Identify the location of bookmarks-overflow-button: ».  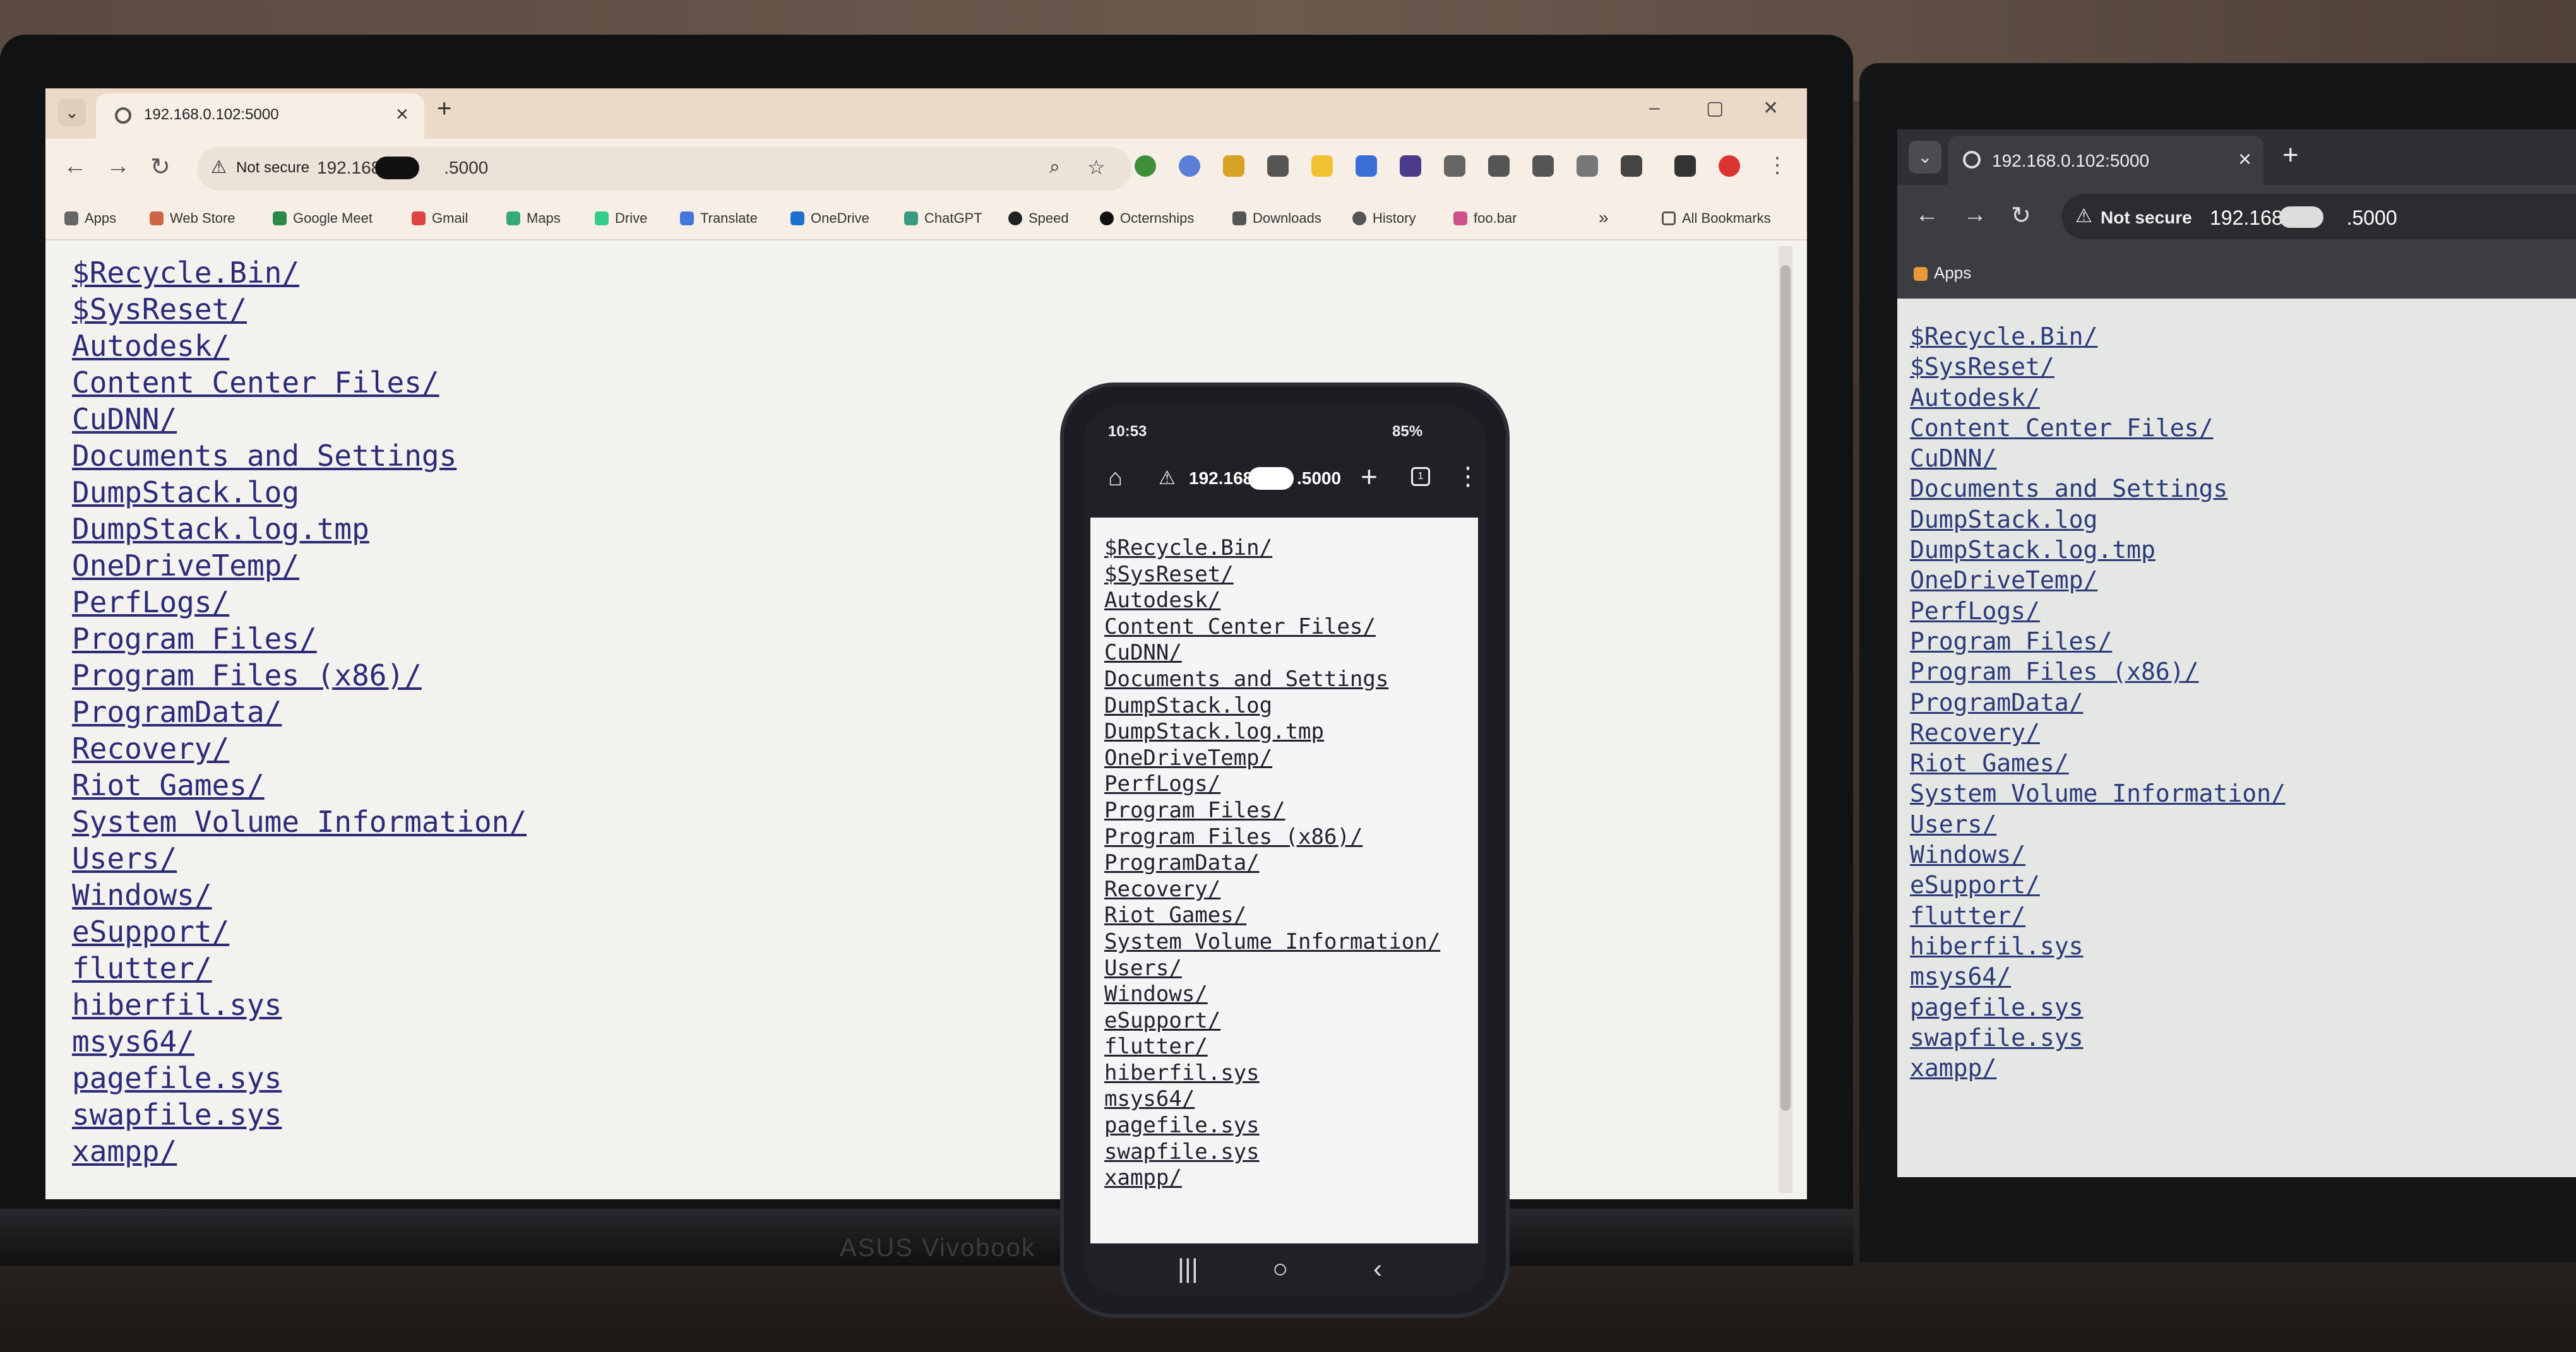
(1604, 218).